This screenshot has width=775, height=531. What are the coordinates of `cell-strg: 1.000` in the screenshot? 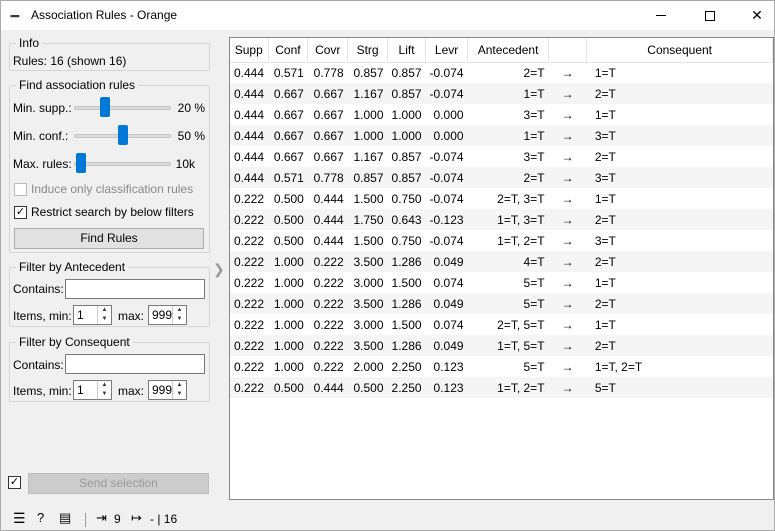 It's located at (367, 135).